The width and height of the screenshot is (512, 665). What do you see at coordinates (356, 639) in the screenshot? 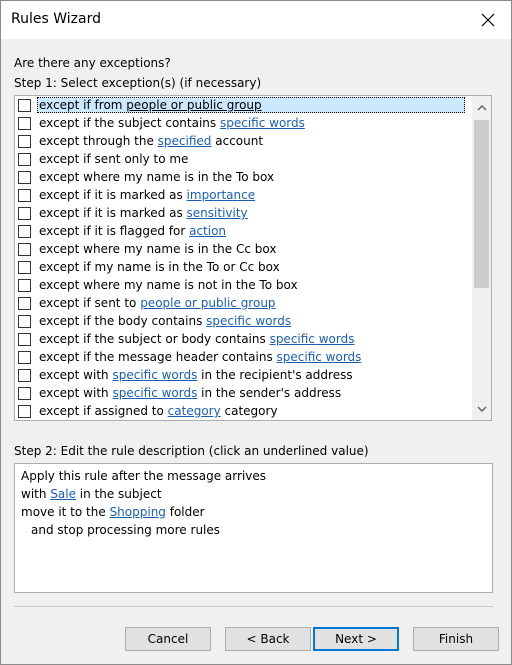
I see `next-button: Next >` at bounding box center [356, 639].